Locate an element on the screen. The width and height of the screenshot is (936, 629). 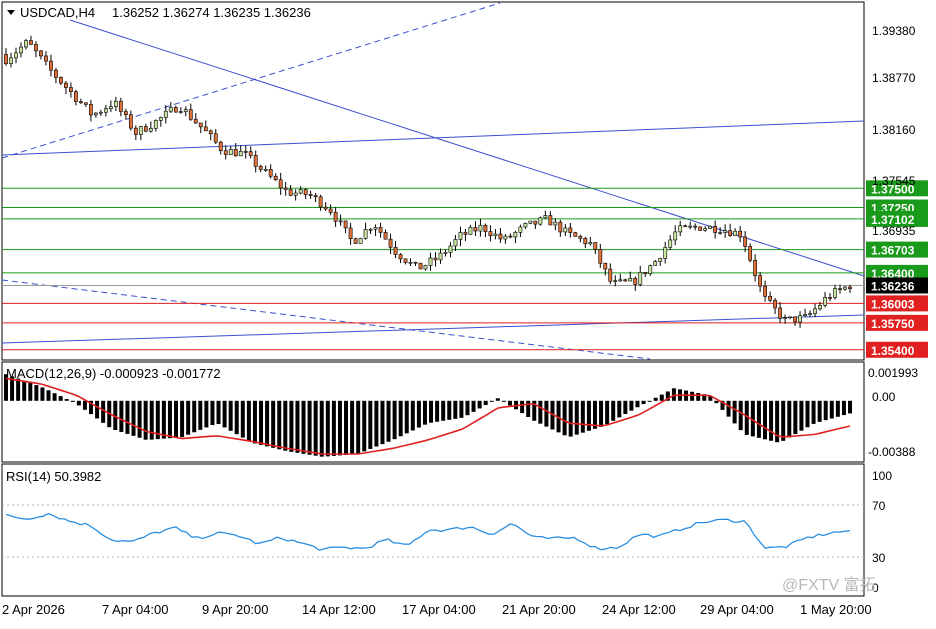
time-axis-tick: 9 Apr 20:00 is located at coordinates (235, 609).